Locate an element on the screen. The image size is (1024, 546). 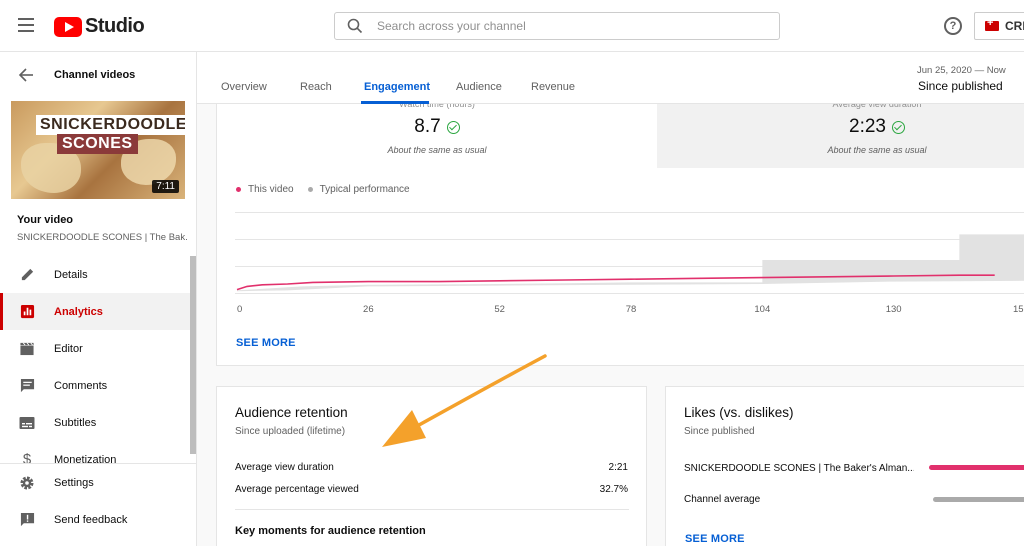
x-tick-label: 26 is located at coordinates (368, 309).